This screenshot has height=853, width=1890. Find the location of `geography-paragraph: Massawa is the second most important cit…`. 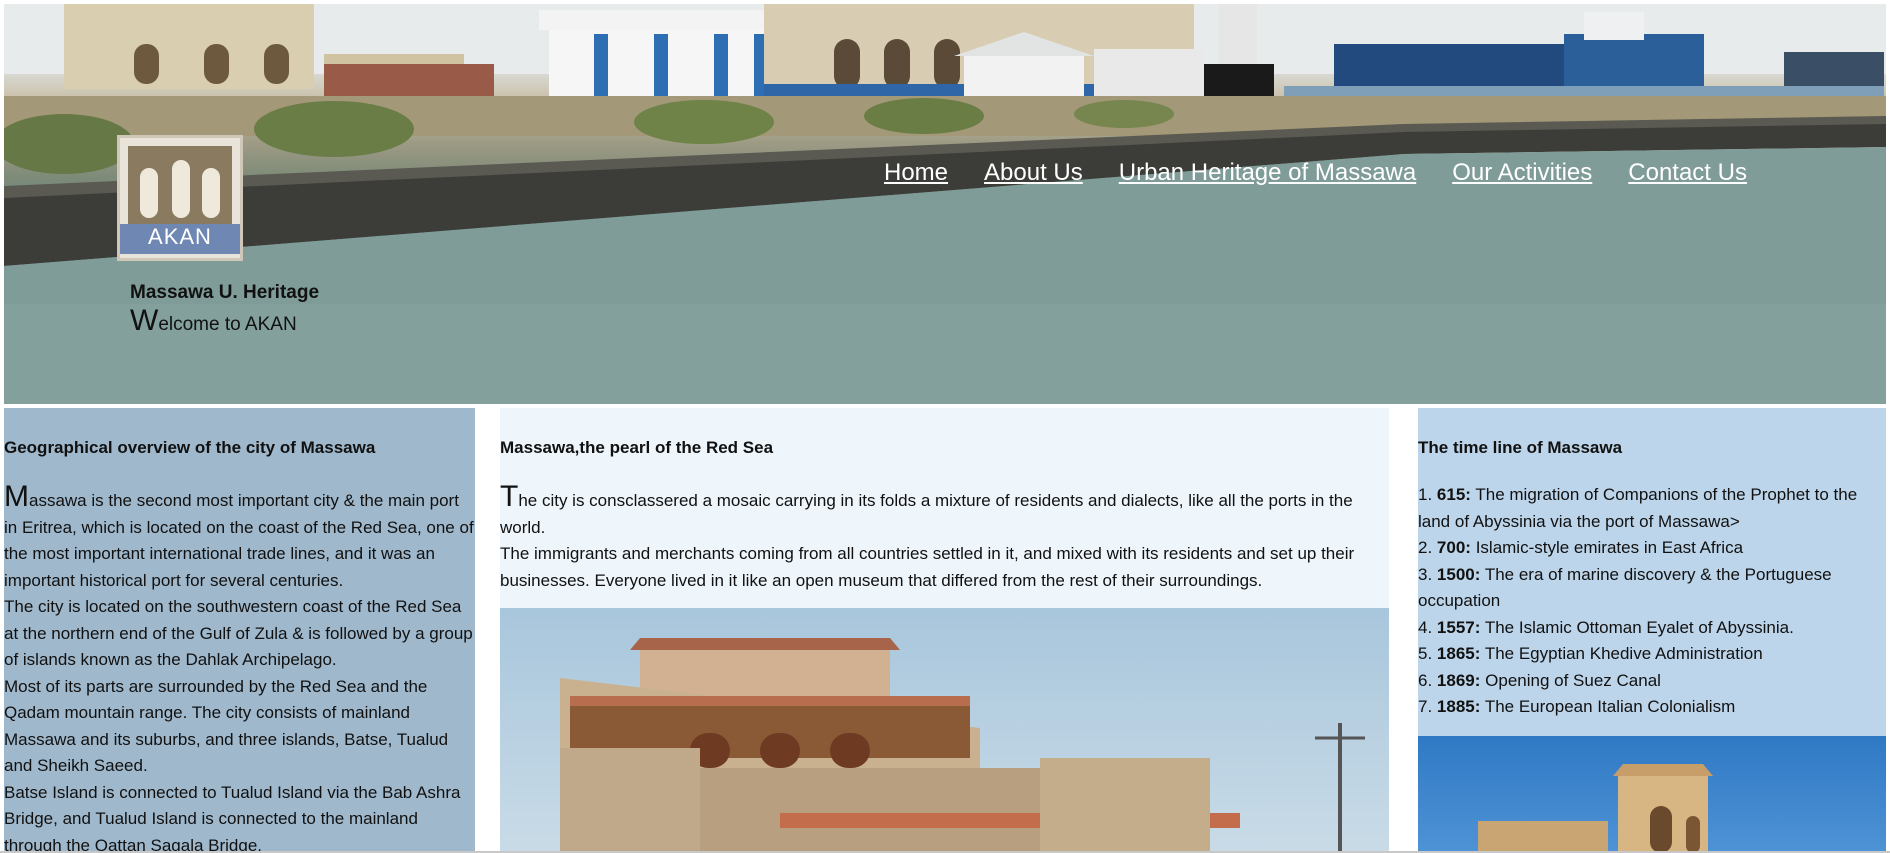

geography-paragraph: Massawa is the second most important cit… is located at coordinates (239, 538).